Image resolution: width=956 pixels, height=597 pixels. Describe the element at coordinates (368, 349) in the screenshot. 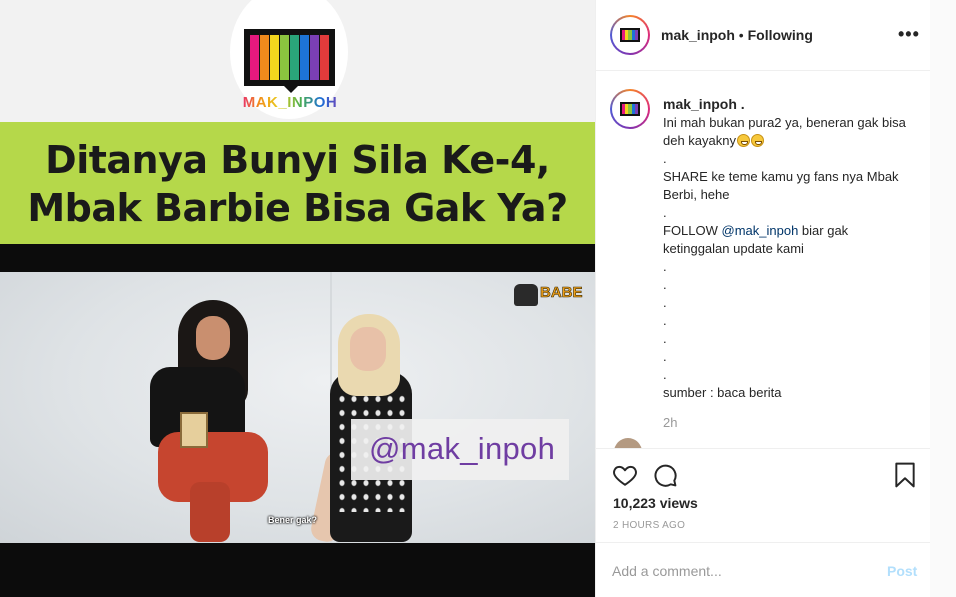

I see `guest-face` at that location.